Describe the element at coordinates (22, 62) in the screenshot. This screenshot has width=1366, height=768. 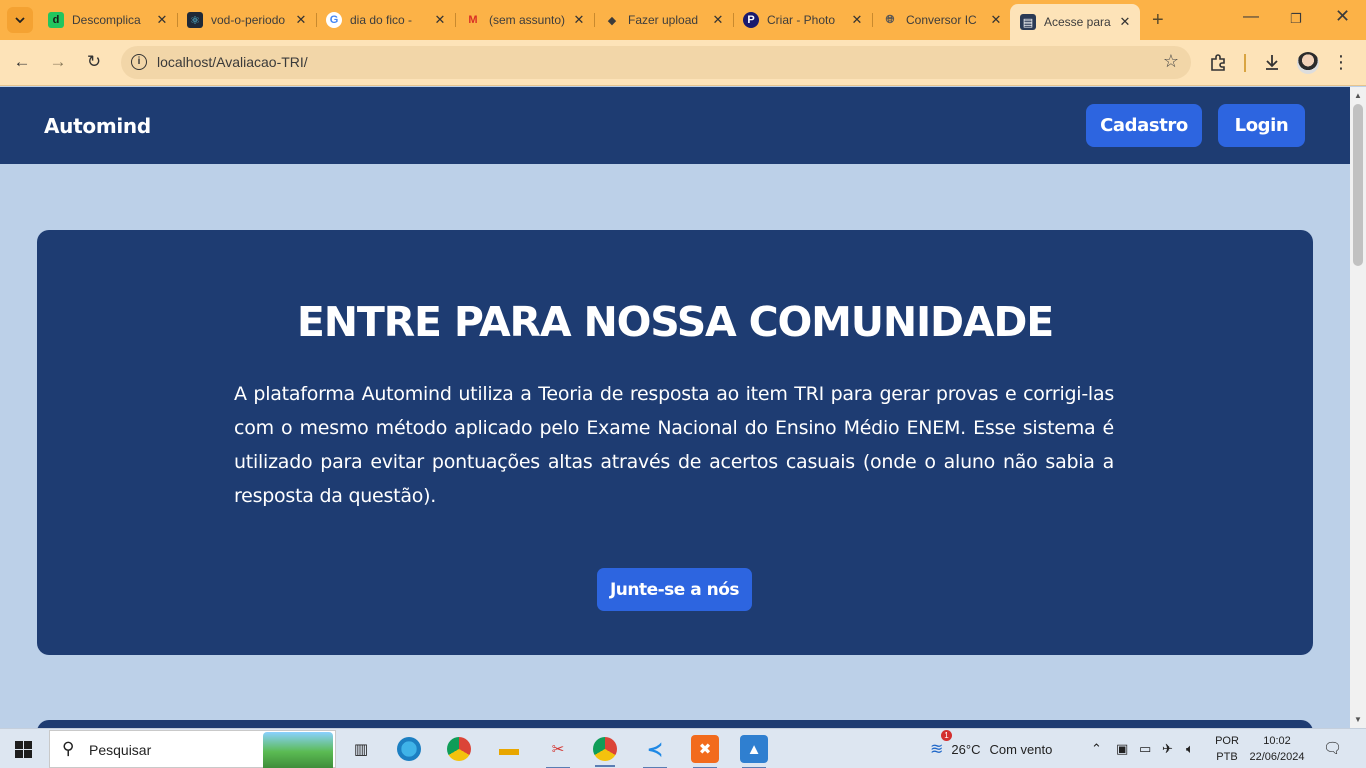
I see `back-arrow-icon: ←` at that location.